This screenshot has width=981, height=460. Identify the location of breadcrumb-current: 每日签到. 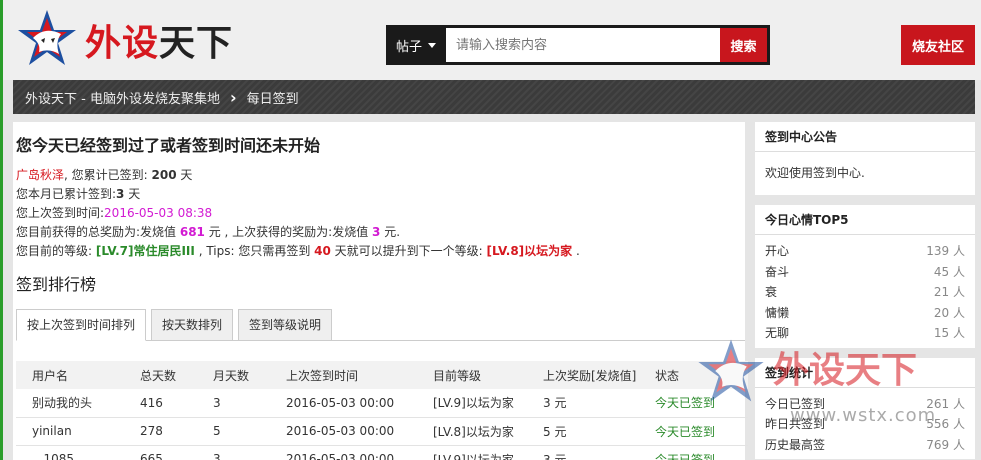
(272, 99).